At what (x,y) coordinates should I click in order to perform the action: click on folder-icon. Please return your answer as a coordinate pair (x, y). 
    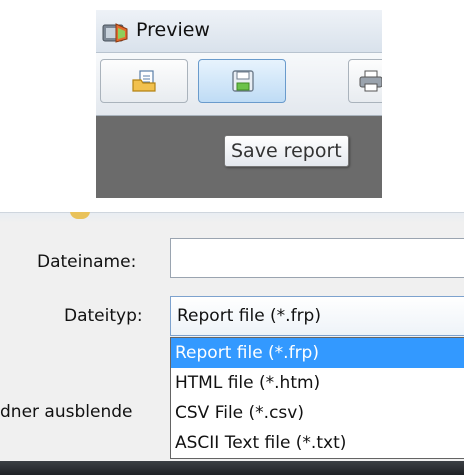
    Looking at the image, I should click on (80, 215).